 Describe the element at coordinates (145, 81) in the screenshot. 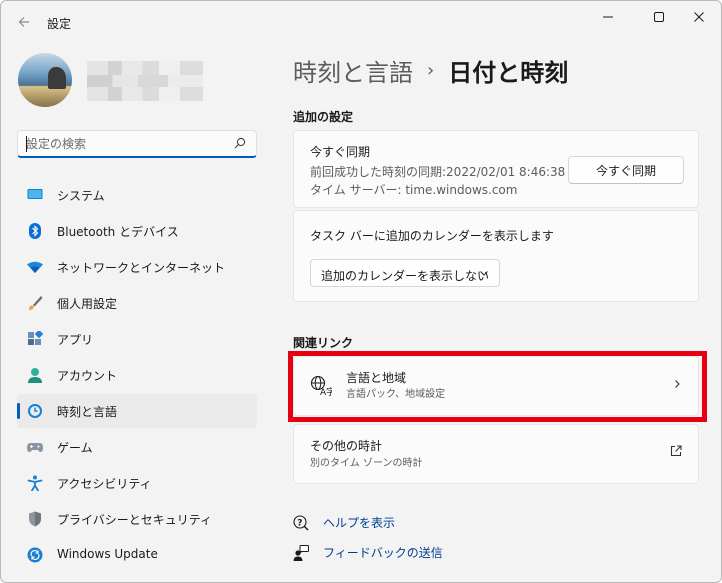

I see `blurred-user-name` at that location.